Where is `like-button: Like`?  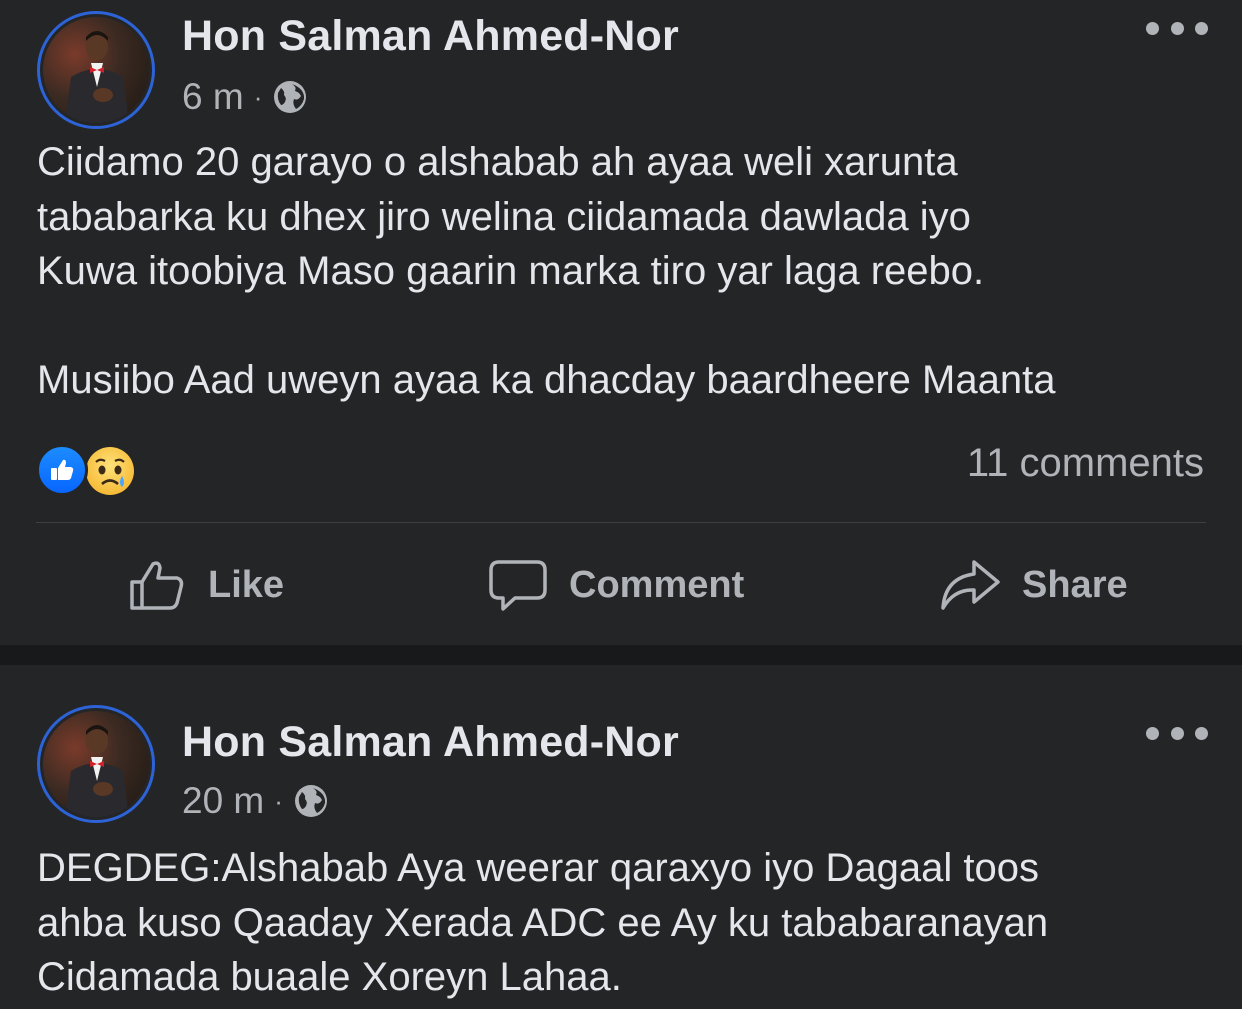 like-button: Like is located at coordinates (206, 585).